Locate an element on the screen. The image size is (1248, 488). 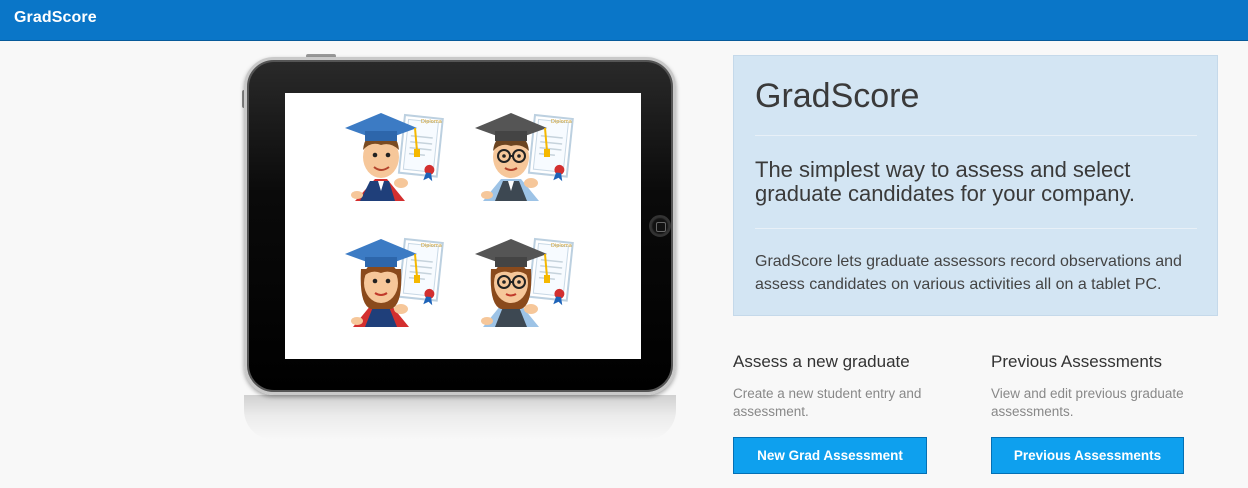
card-title: Previous Assessments is located at coordinates (1077, 361).